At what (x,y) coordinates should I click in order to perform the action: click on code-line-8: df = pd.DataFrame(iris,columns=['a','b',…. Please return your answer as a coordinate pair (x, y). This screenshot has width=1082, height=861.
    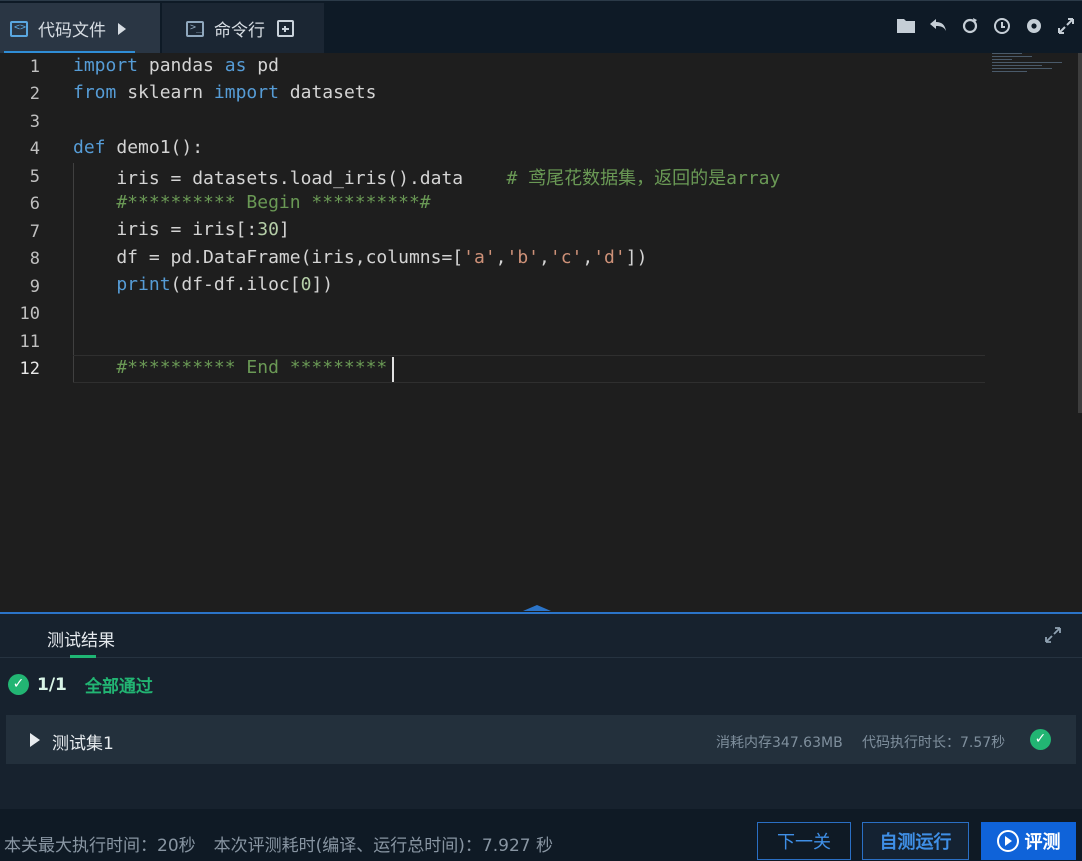
    Looking at the image, I should click on (360, 257).